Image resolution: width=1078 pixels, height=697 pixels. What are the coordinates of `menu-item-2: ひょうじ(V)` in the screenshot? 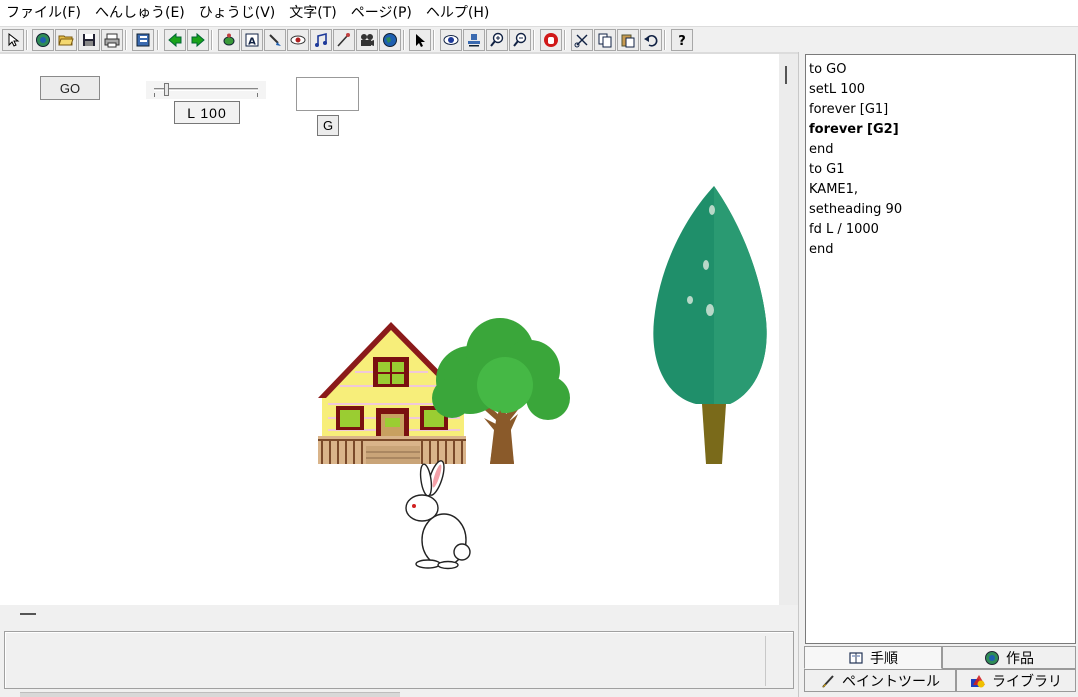 It's located at (238, 13).